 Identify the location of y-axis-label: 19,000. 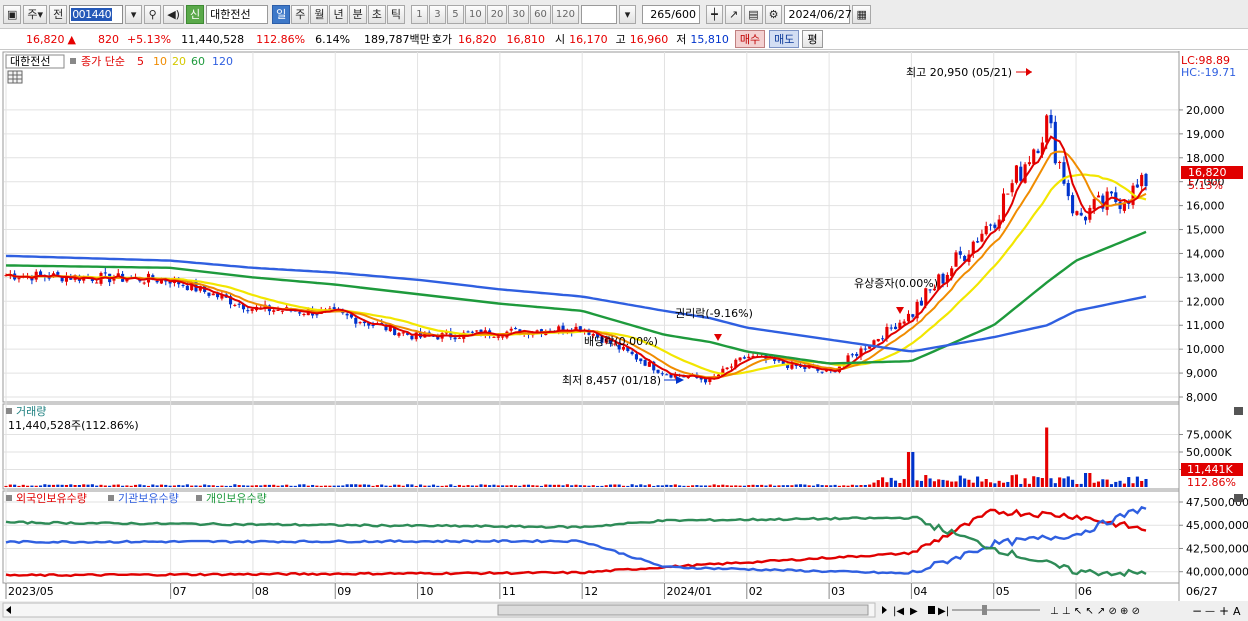
(1205, 134).